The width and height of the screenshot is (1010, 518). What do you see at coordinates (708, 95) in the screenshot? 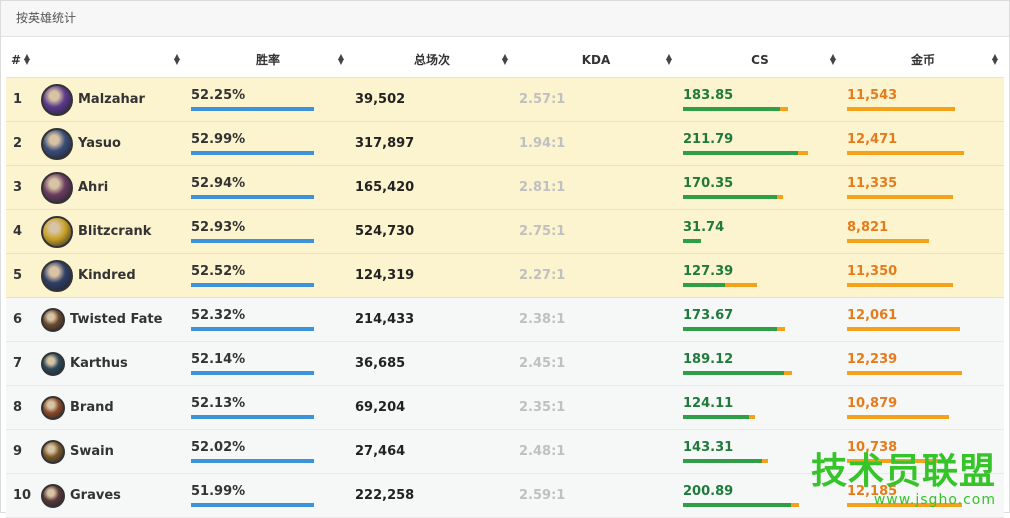
I see `cs-value: 183.85` at bounding box center [708, 95].